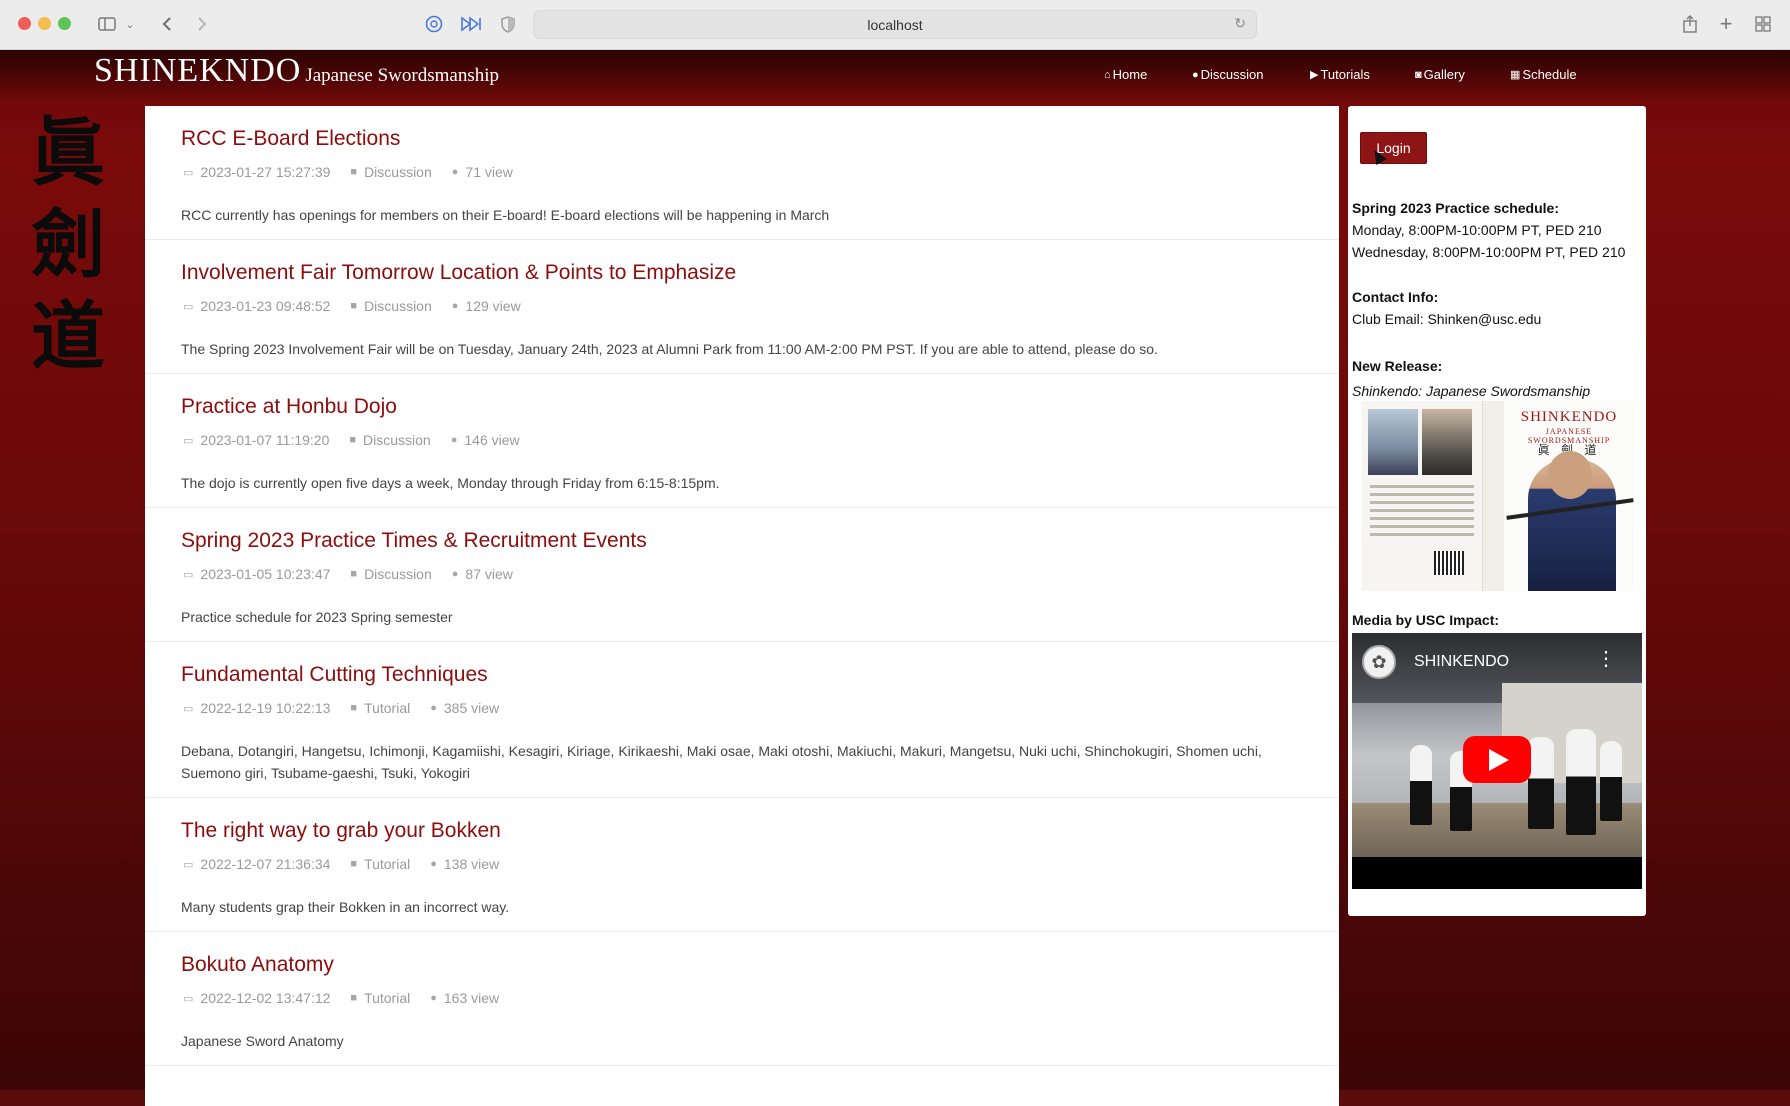 This screenshot has height=1106, width=1790. I want to click on post-views: 87 view, so click(489, 574).